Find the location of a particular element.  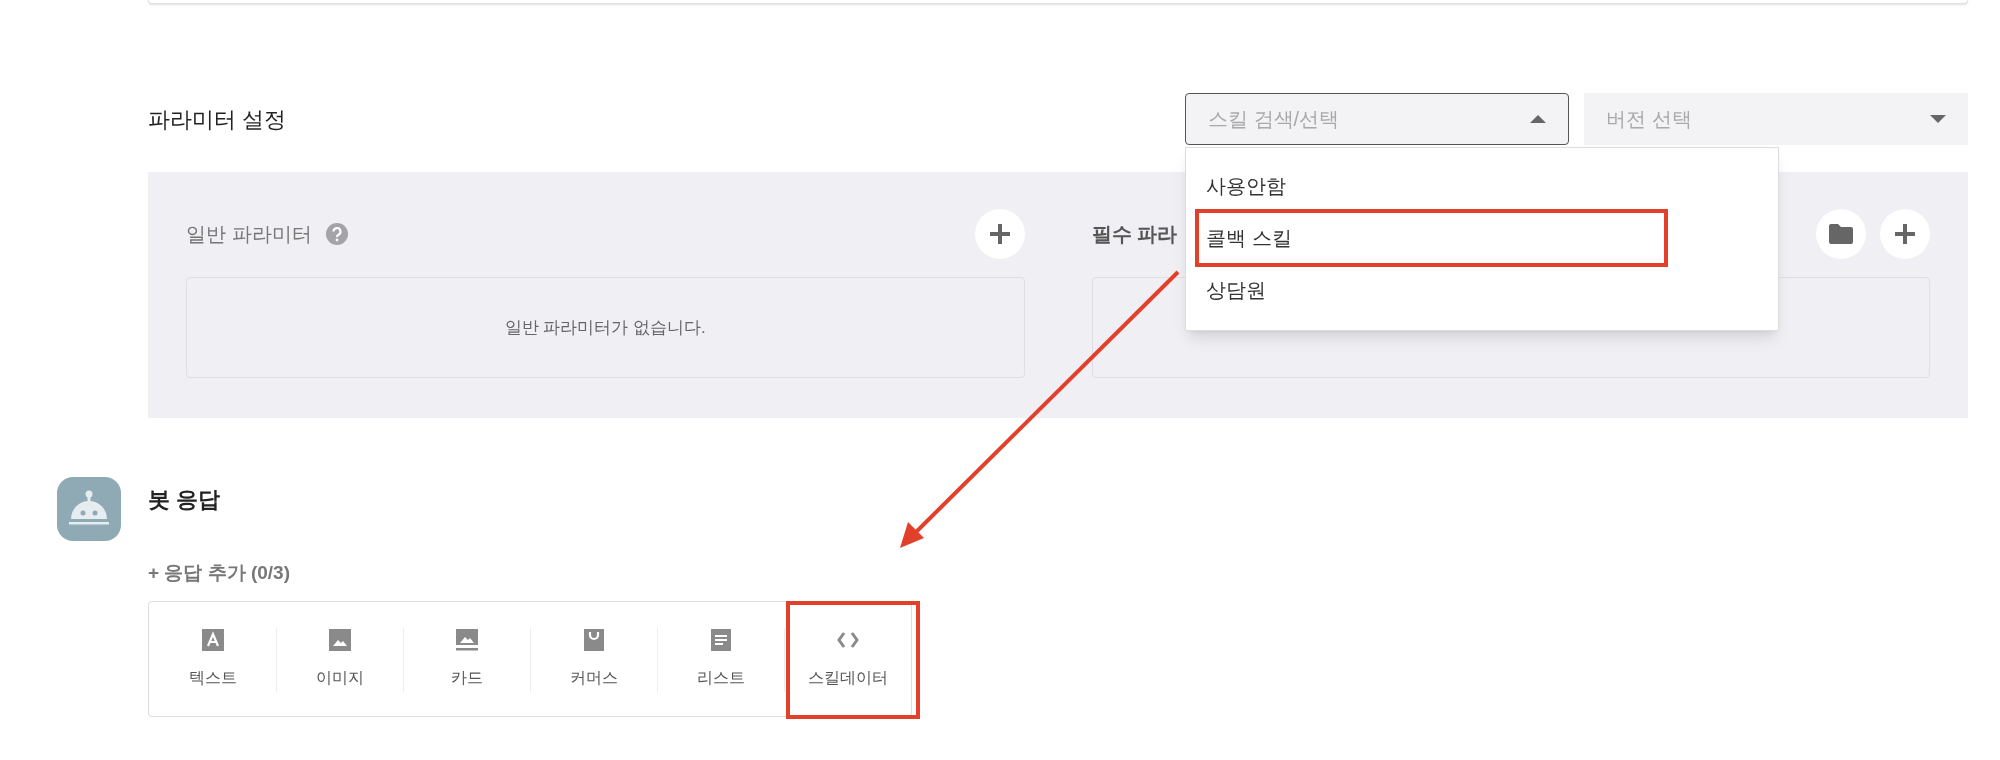

section-title: 파라미터 설정 is located at coordinates (217, 119).